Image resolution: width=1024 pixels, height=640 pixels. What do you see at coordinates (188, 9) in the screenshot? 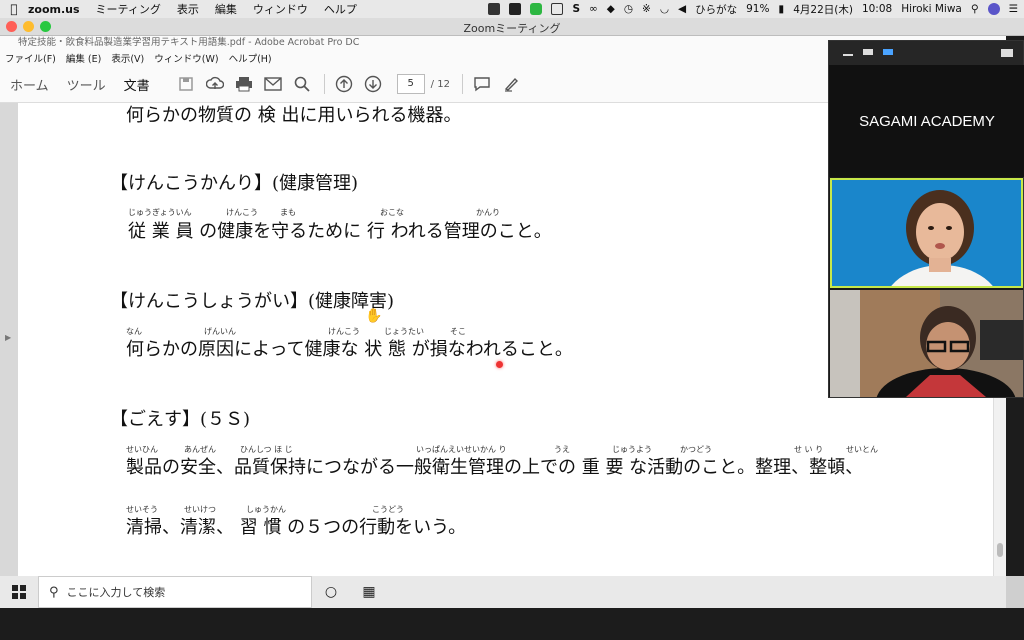
I see `menu-view: 表示` at bounding box center [188, 9].